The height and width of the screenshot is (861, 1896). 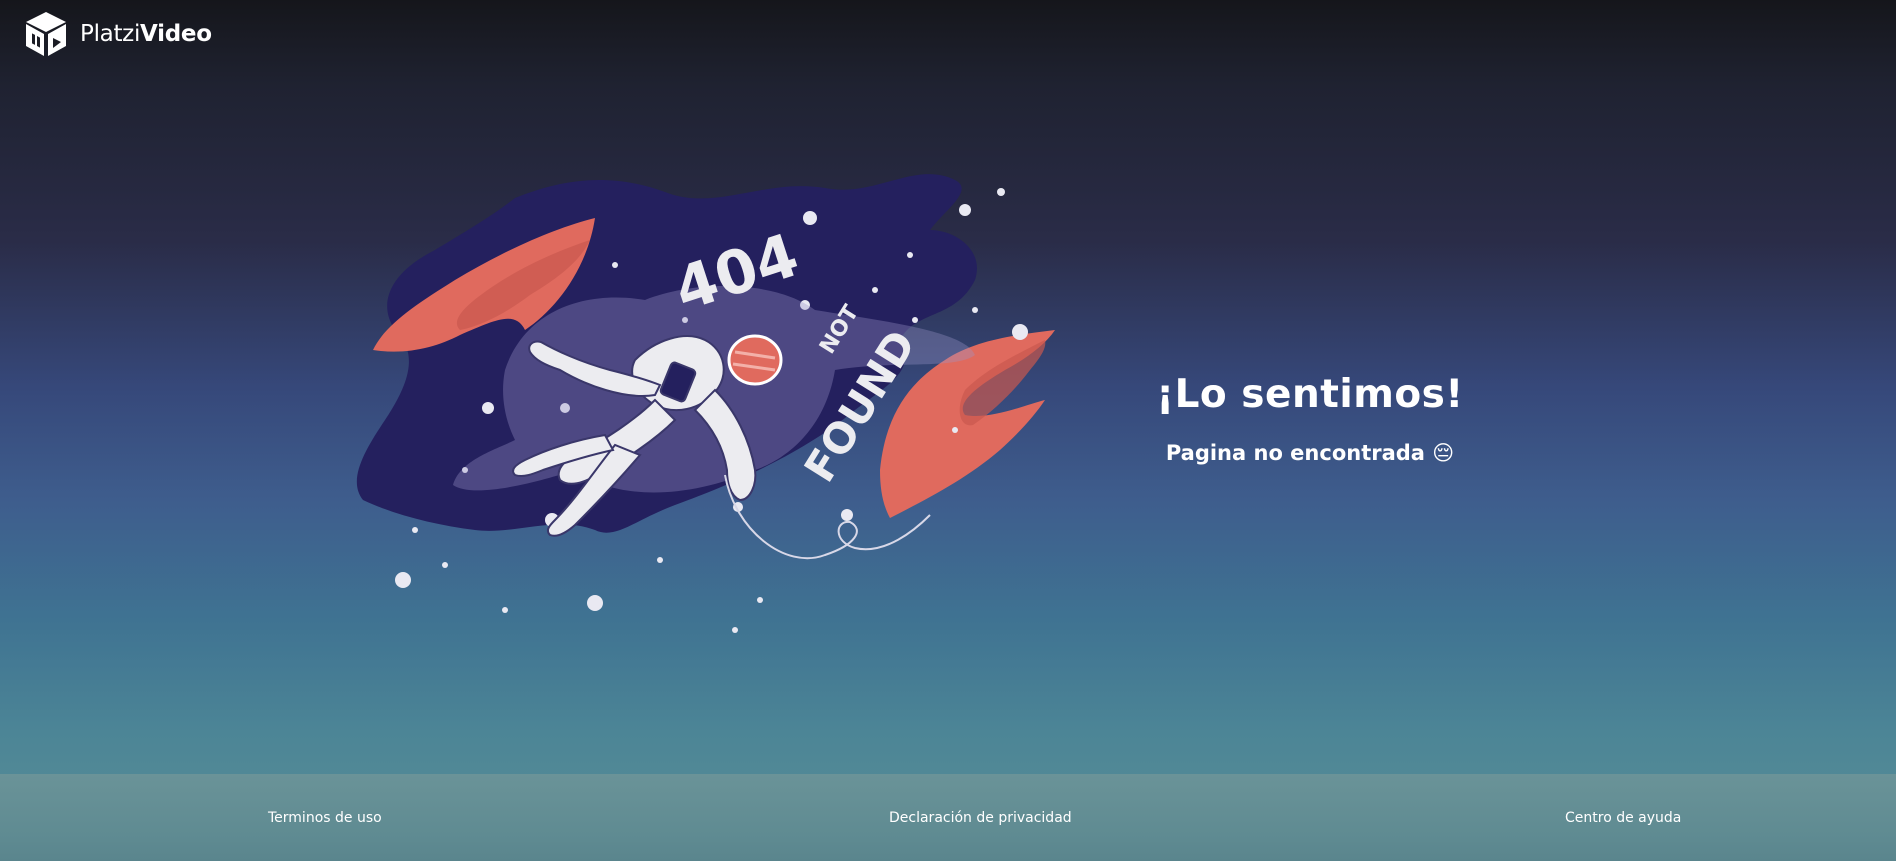 I want to click on cube-logo-icon, so click(x=46, y=34).